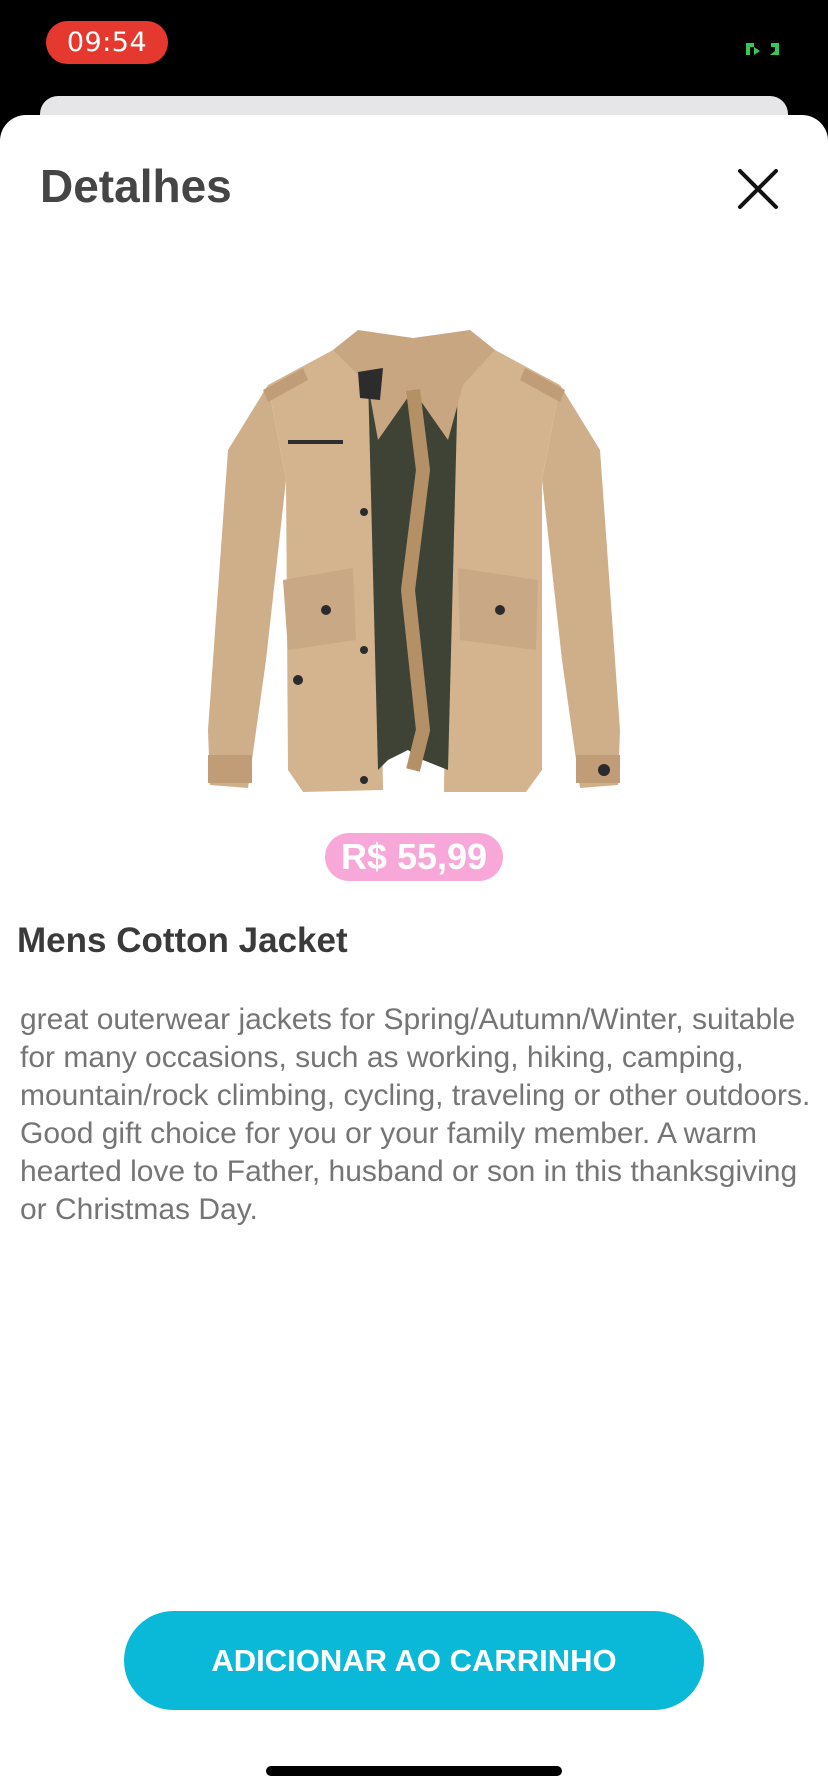 This screenshot has width=828, height=1792. What do you see at coordinates (414, 1771) in the screenshot?
I see `home-indicator` at bounding box center [414, 1771].